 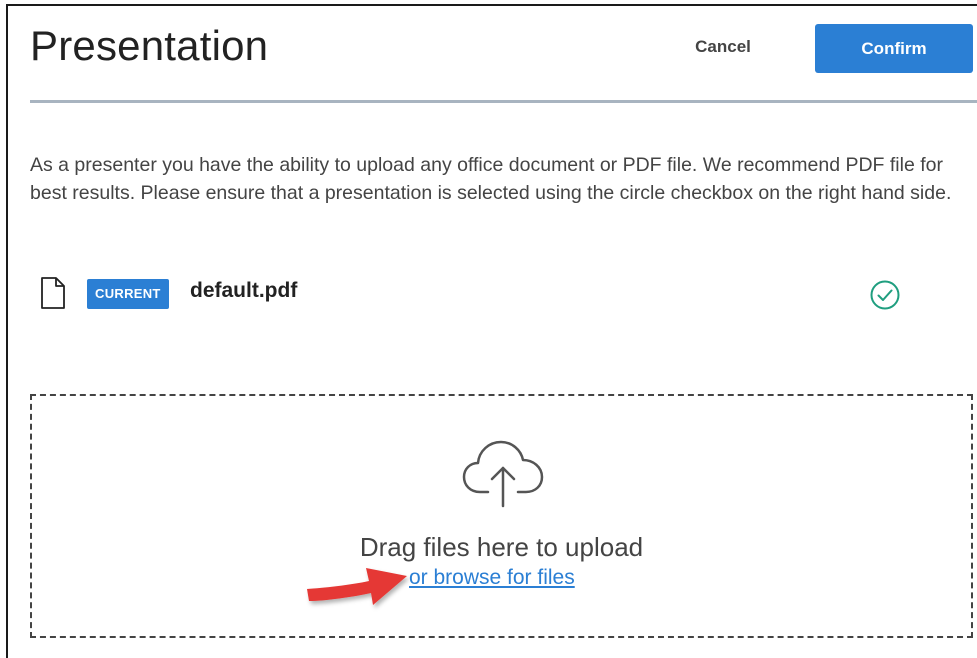 What do you see at coordinates (244, 290) in the screenshot?
I see `file-name: default.pdf` at bounding box center [244, 290].